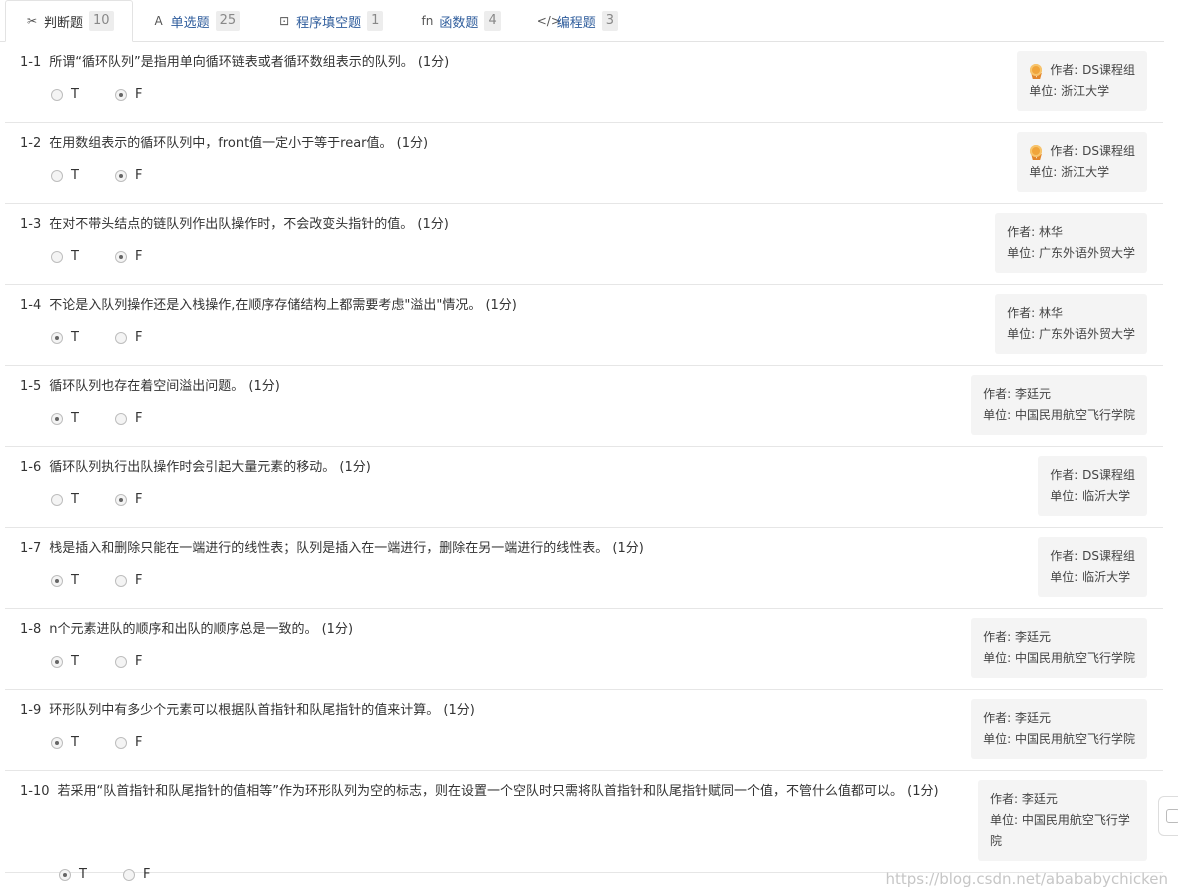  Describe the element at coordinates (249, 224) in the screenshot. I see `question-text: 在对不带头结点的链队列作出队操作时，不会改变头指针的值。 (1分)` at that location.